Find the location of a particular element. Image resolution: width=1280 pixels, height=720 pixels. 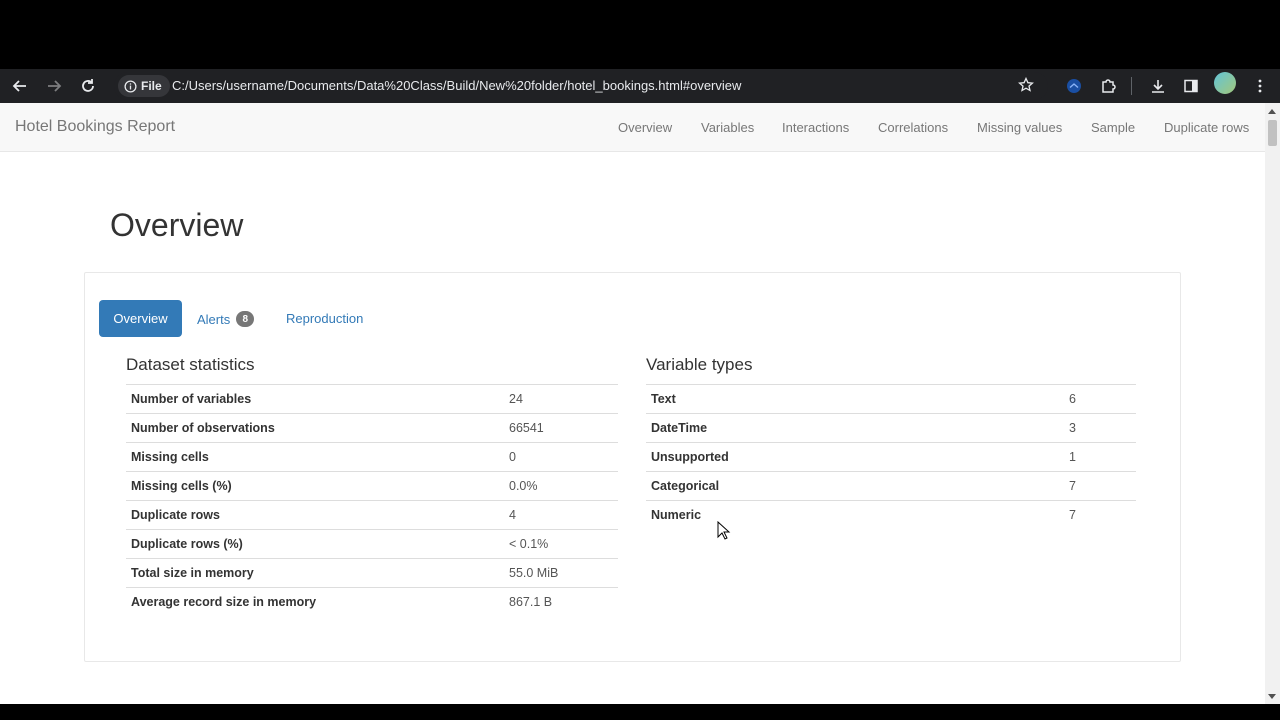

nav-item-correlations: Correlations is located at coordinates (913, 127).